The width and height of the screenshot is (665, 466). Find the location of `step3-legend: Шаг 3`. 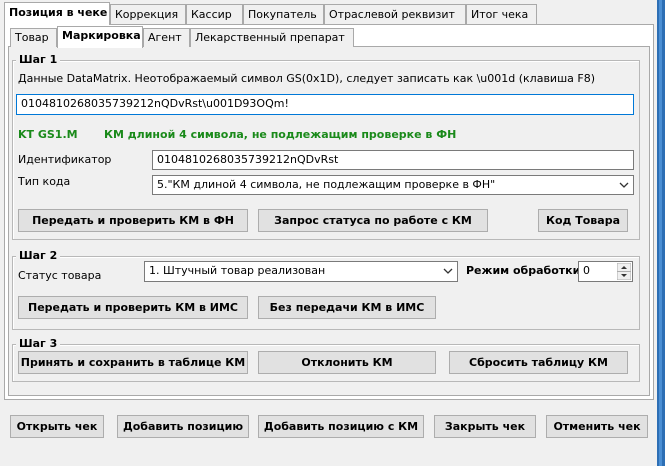

step3-legend: Шаг 3 is located at coordinates (38, 343).